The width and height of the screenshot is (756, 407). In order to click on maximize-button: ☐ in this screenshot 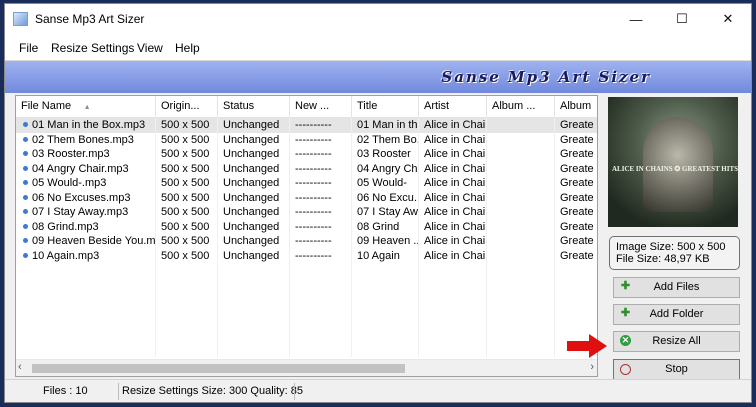, I will do `click(682, 19)`.